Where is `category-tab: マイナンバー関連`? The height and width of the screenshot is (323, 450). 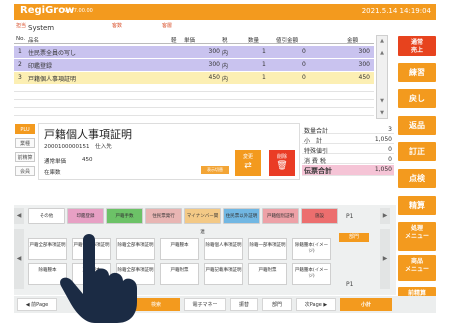 category-tab: マイナンバー関連 is located at coordinates (202, 221).